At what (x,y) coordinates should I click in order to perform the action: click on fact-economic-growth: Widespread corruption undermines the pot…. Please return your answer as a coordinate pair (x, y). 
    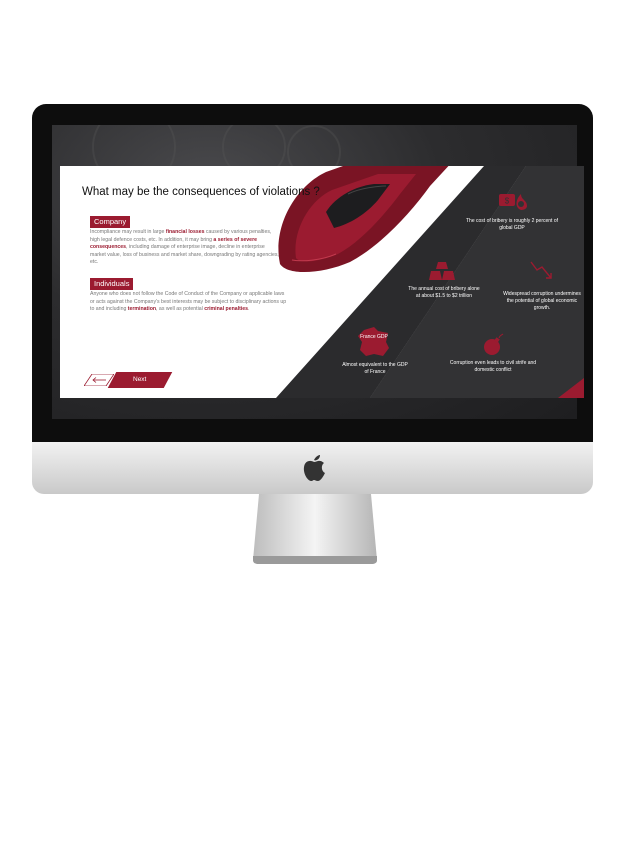
    Looking at the image, I should click on (542, 301).